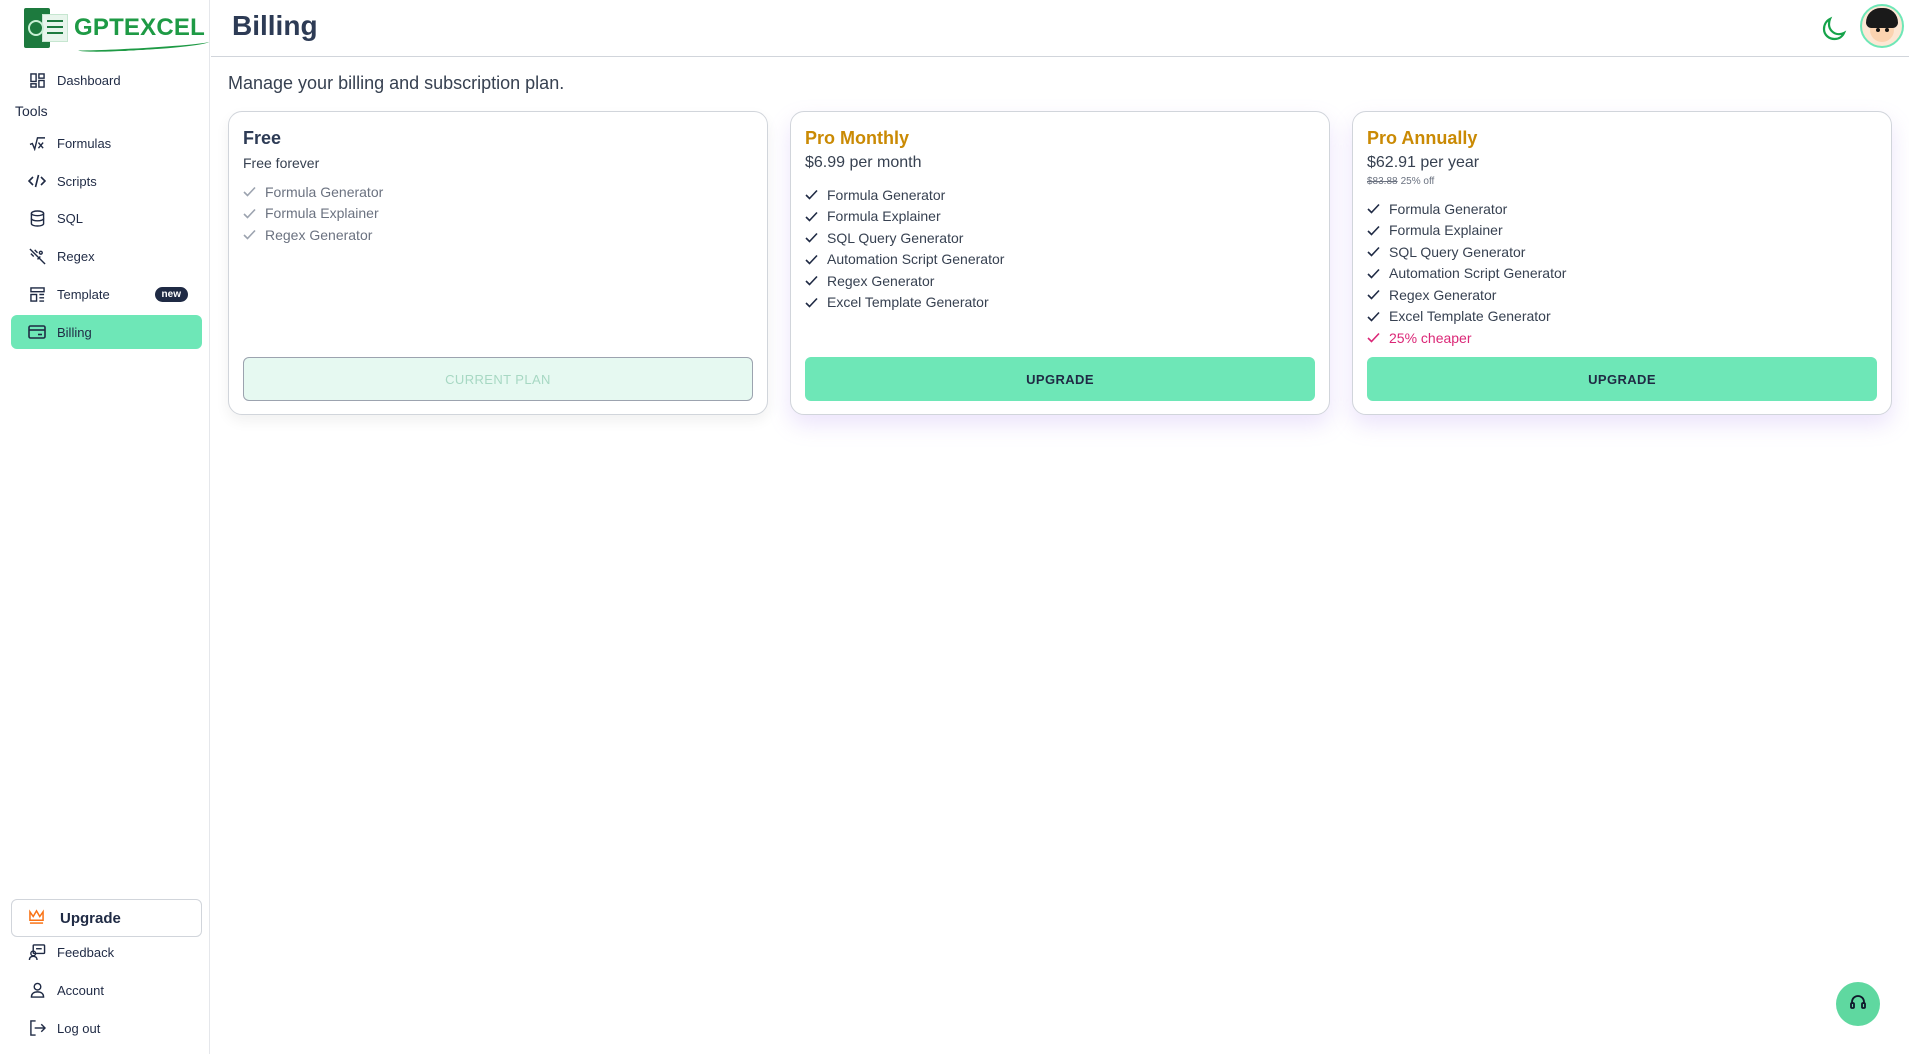 The width and height of the screenshot is (1909, 1054). I want to click on sidebar-item-formulas: Formulas, so click(106, 143).